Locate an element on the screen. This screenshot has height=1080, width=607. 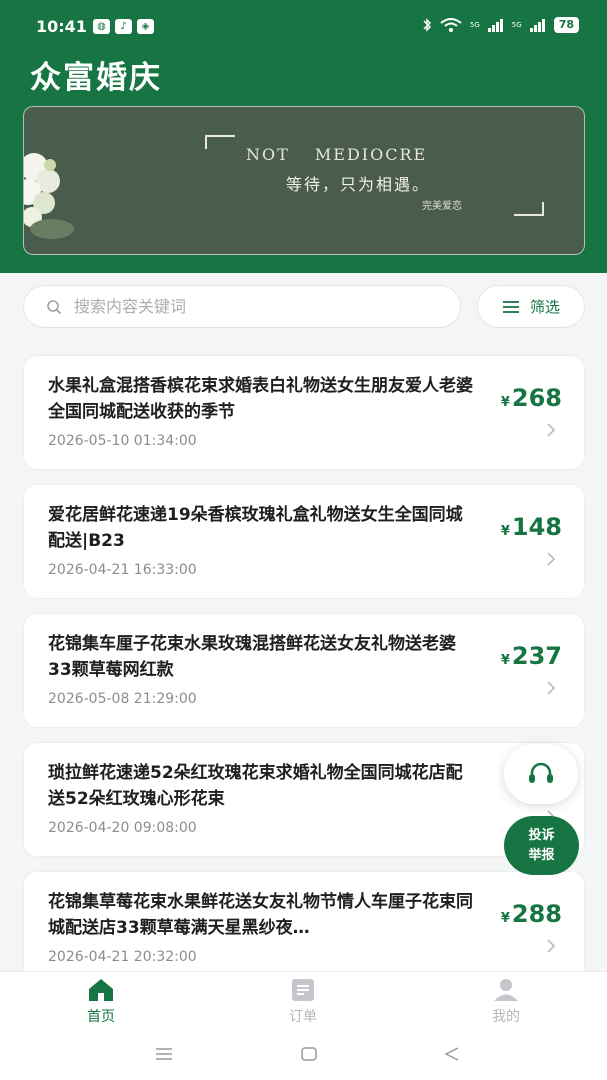
tab-profile-label: 我的 is located at coordinates (506, 1017).